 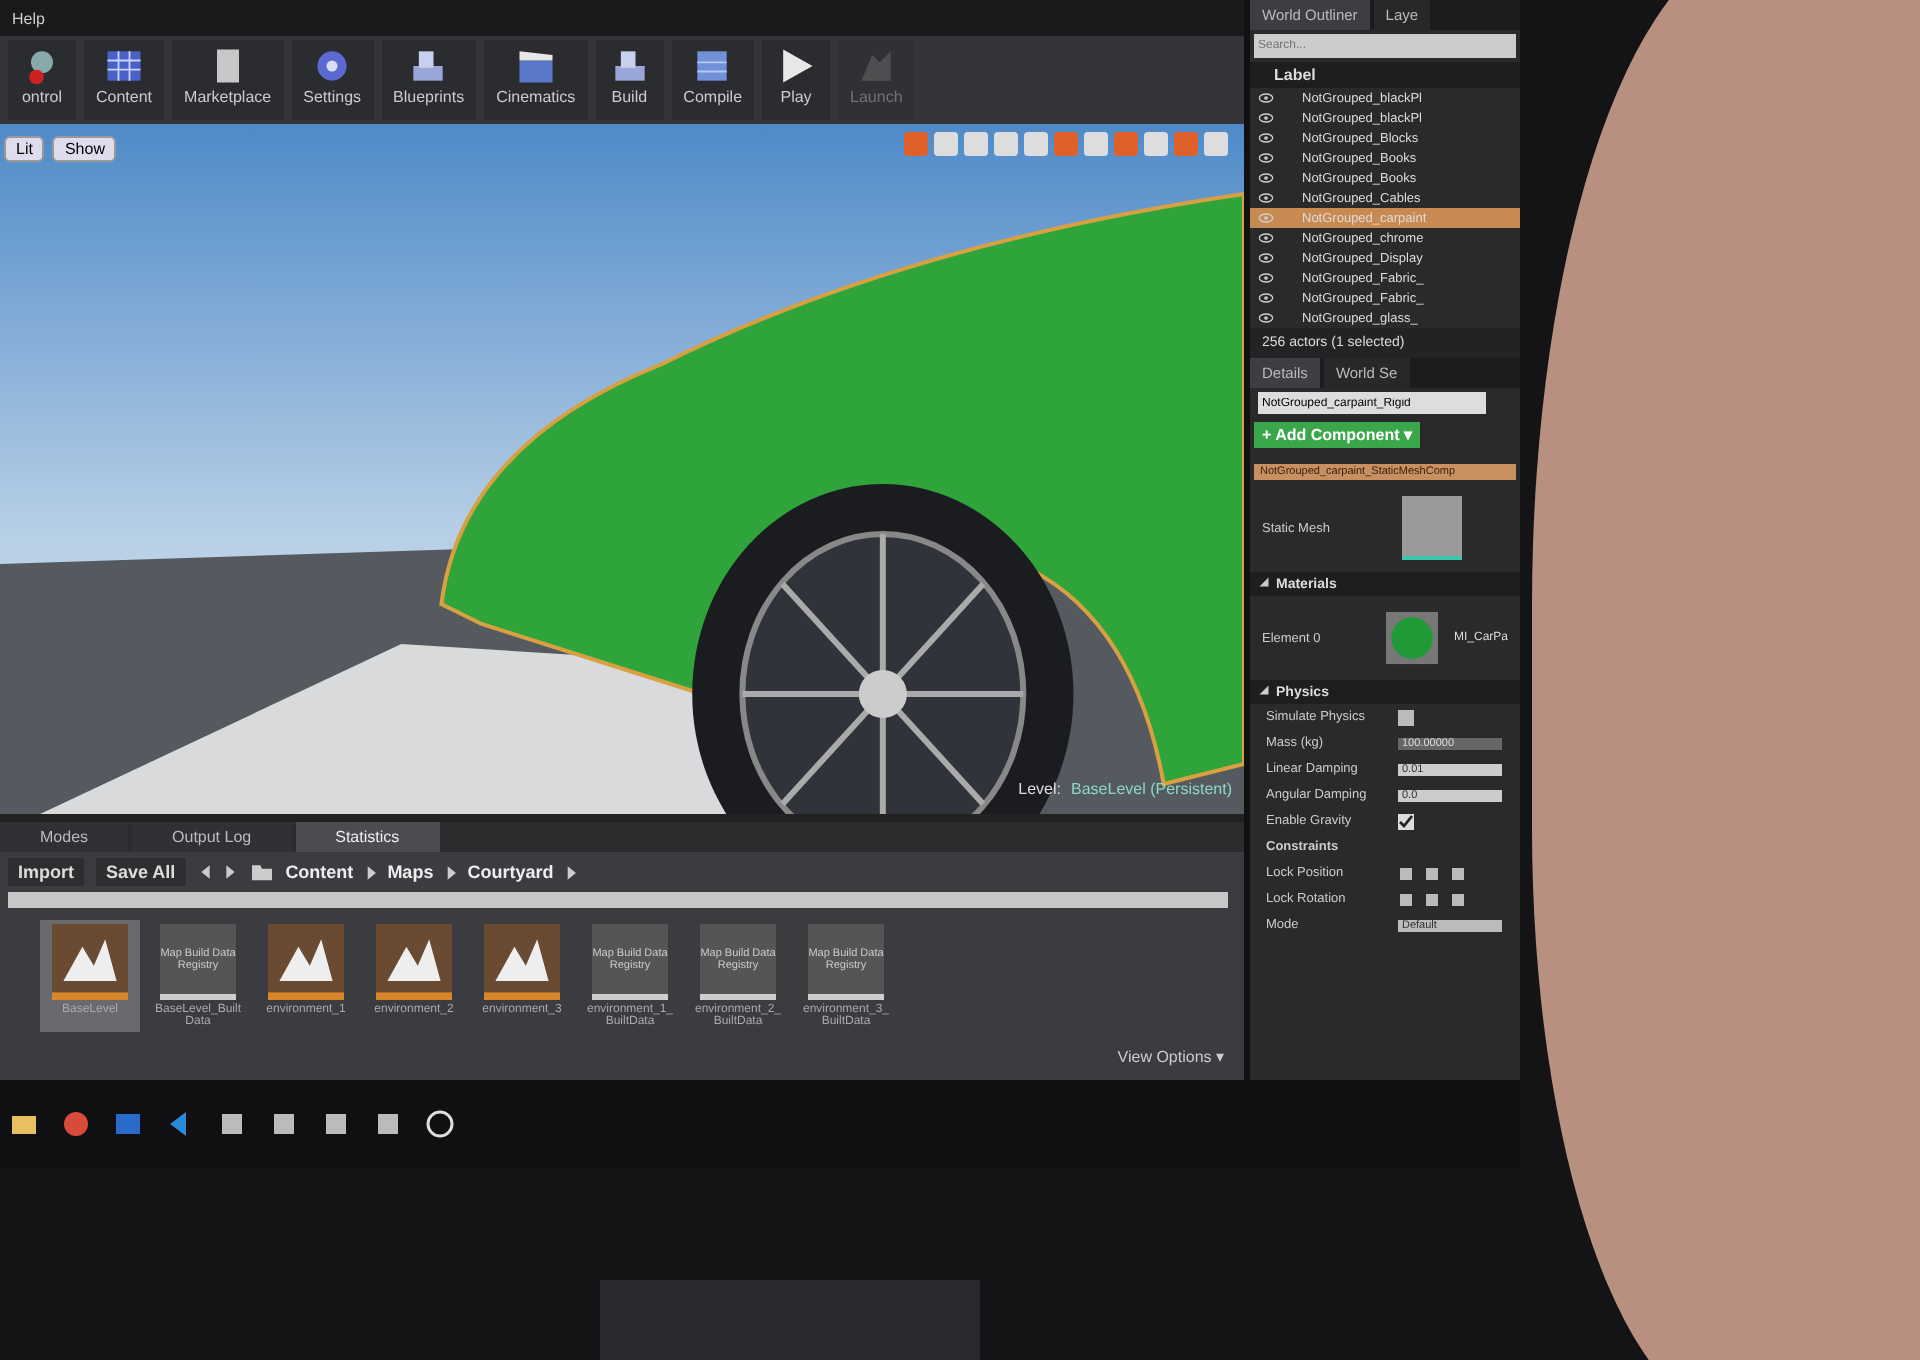 What do you see at coordinates (1151, 789) in the screenshot?
I see `level-name: BaseLevel (Persistent)` at bounding box center [1151, 789].